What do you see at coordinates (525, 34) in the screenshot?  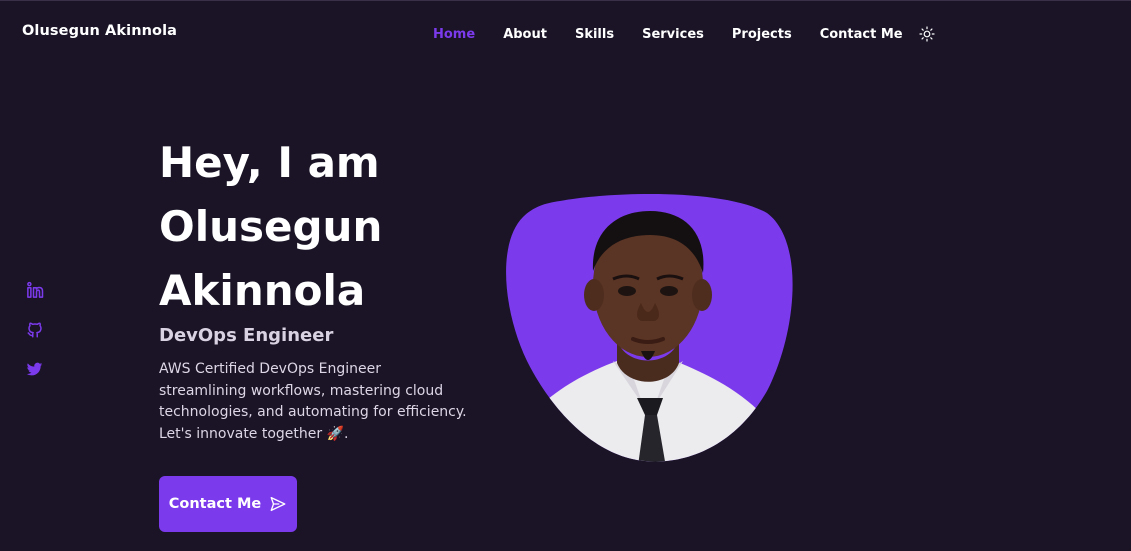 I see `nav-about: About` at bounding box center [525, 34].